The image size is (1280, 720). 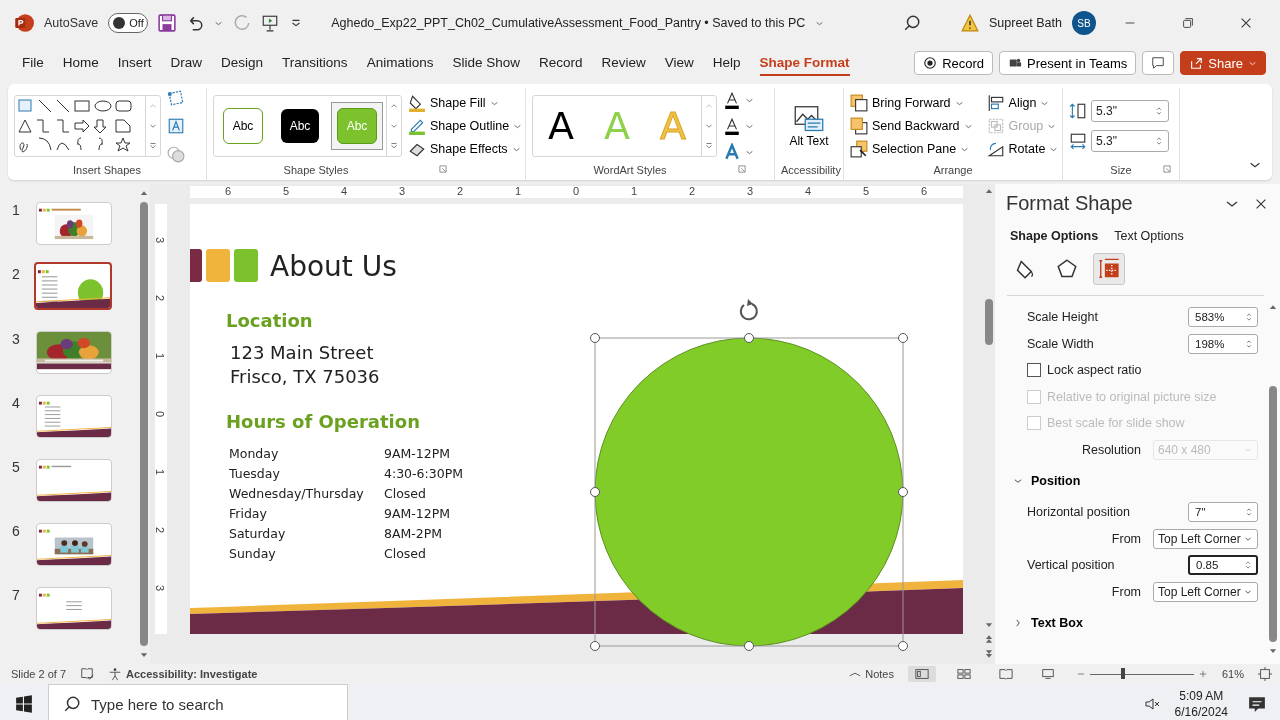 I want to click on ribbon-tab: Shape Format, so click(x=804, y=63).